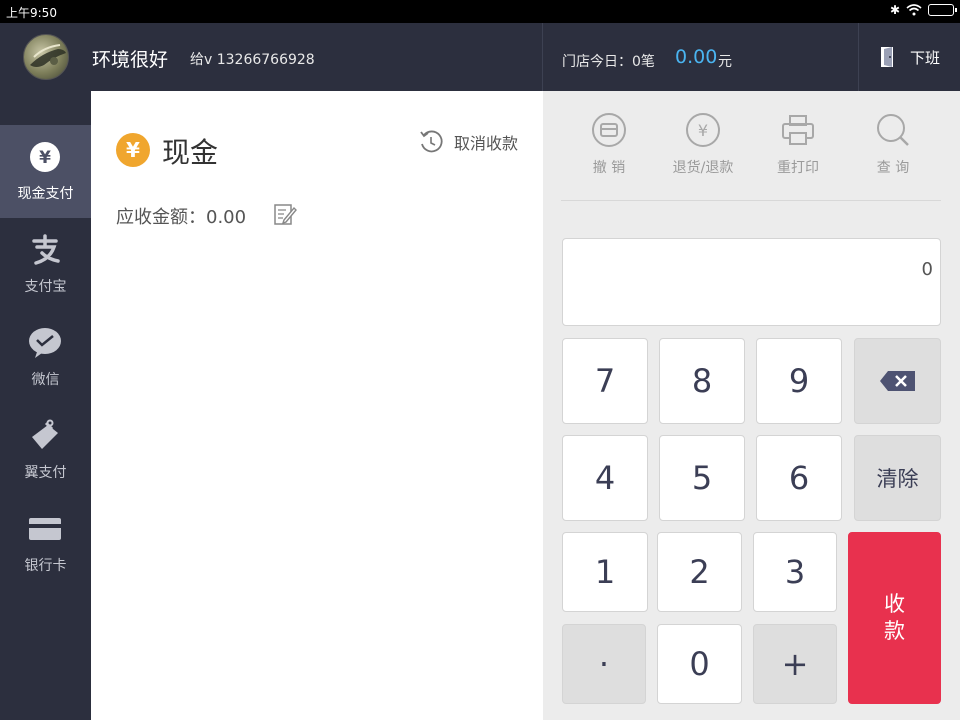 The image size is (960, 720). I want to click on status-icons: ✱, so click(923, 10).